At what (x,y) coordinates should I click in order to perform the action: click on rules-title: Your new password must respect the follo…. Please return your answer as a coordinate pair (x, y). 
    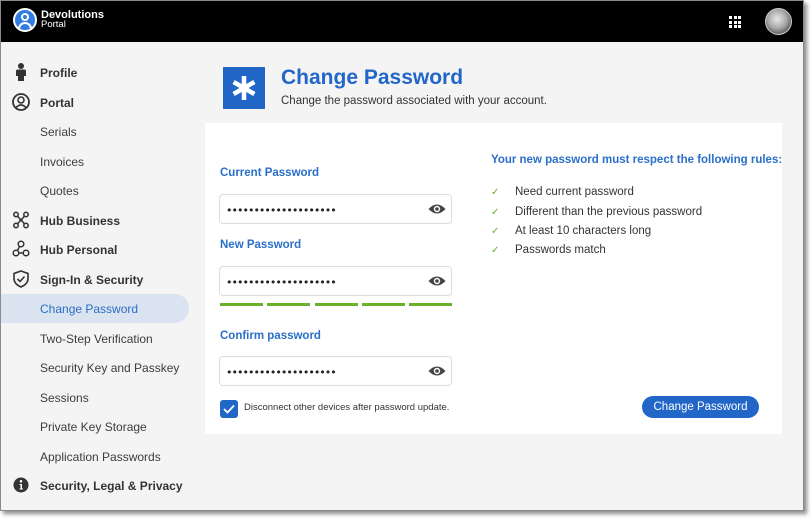
    Looking at the image, I should click on (637, 160).